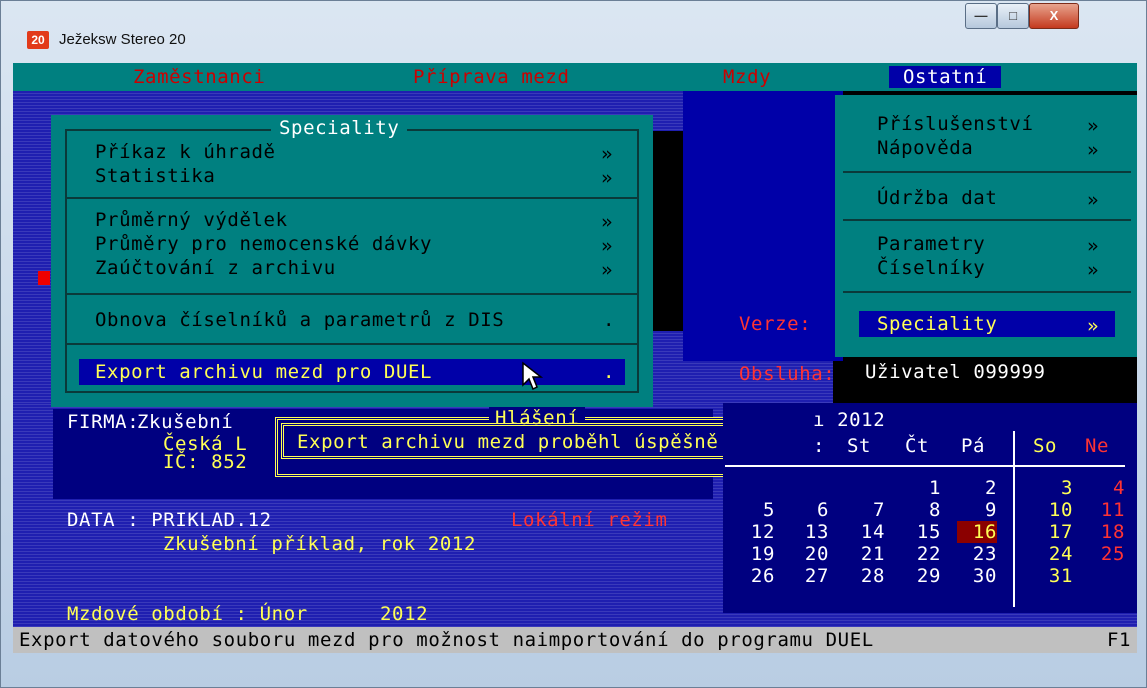 The width and height of the screenshot is (1147, 688). Describe the element at coordinates (1105, 510) in the screenshot. I see `calendar-day: 11` at that location.